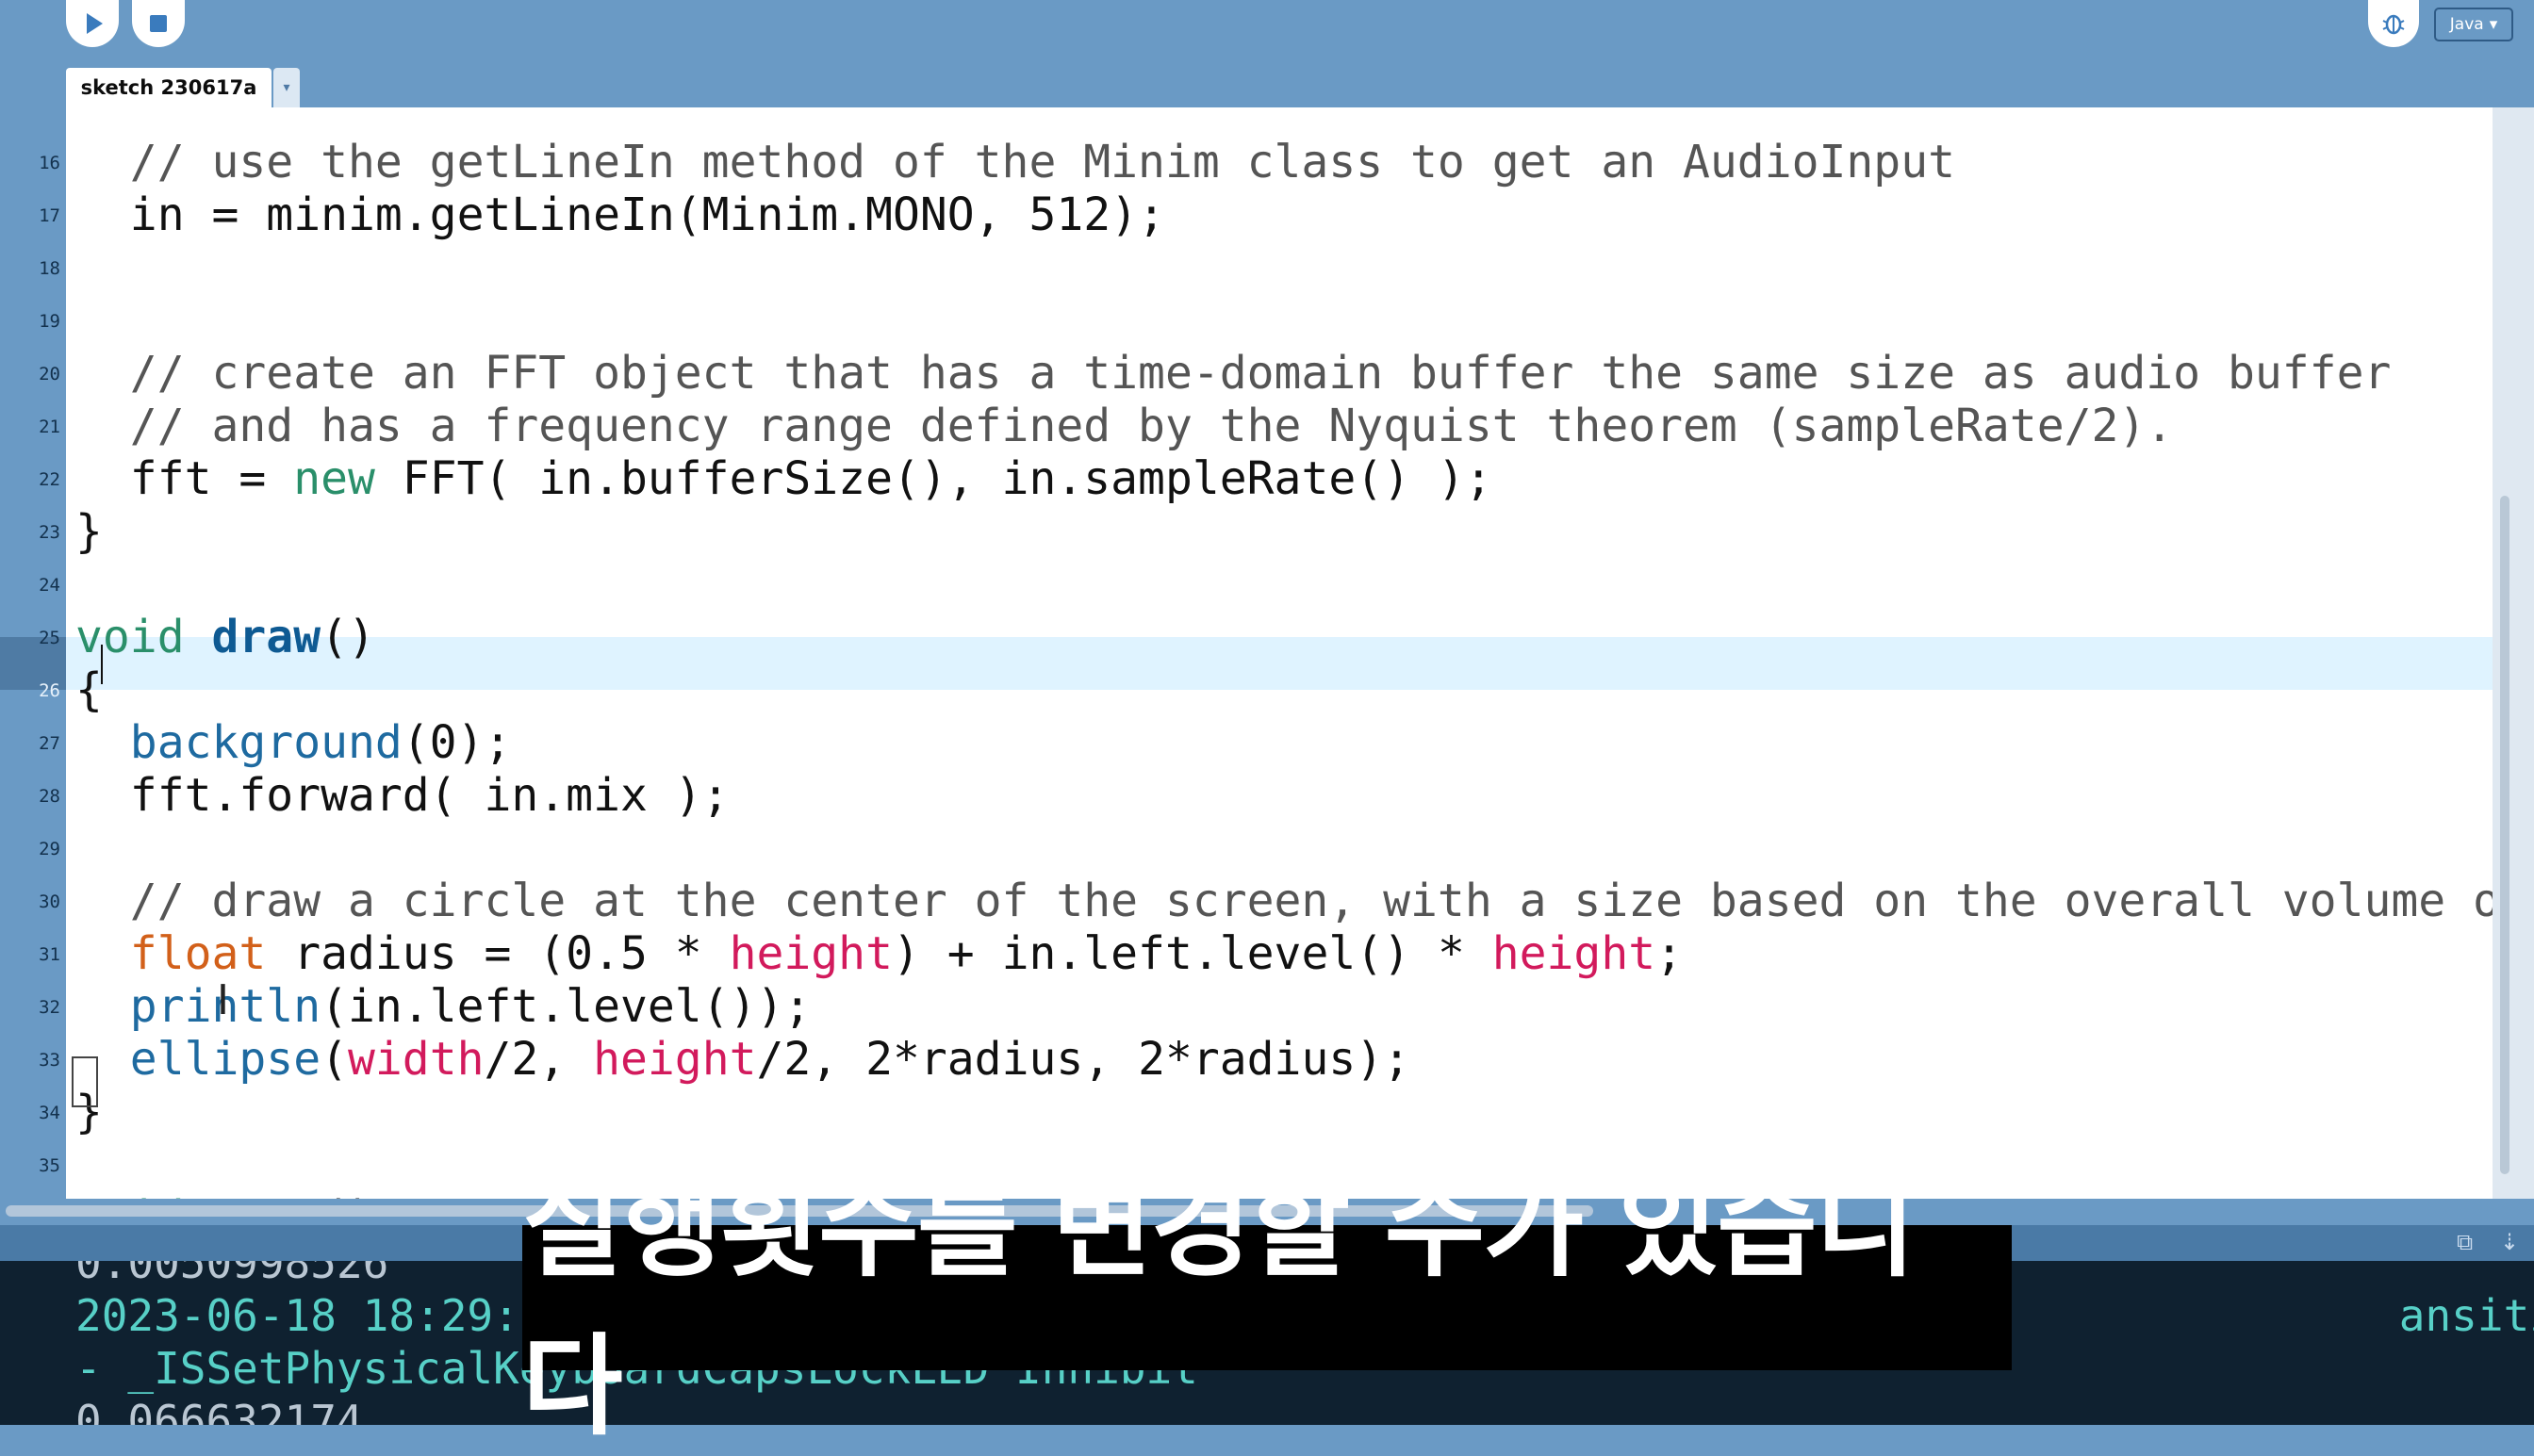 This screenshot has height=1456, width=2534. I want to click on code-token: }, so click(89, 532).